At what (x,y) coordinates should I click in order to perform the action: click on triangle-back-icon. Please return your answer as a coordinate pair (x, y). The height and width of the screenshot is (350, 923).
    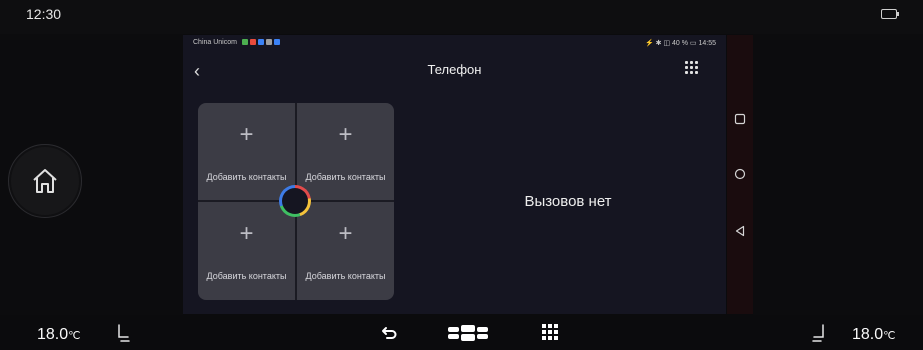
    Looking at the image, I should click on (740, 231).